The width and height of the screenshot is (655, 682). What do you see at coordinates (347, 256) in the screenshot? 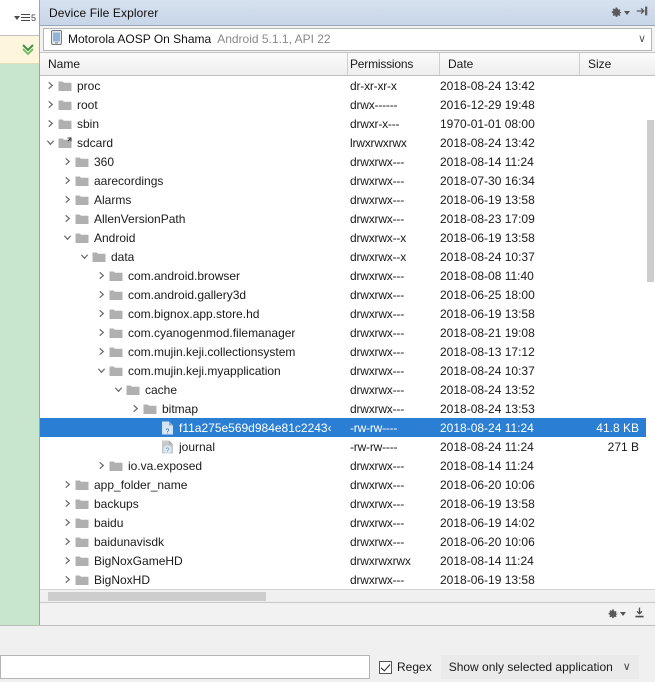
I see `table-row: data drwxrwx--x 2018-08-24 10:37` at bounding box center [347, 256].